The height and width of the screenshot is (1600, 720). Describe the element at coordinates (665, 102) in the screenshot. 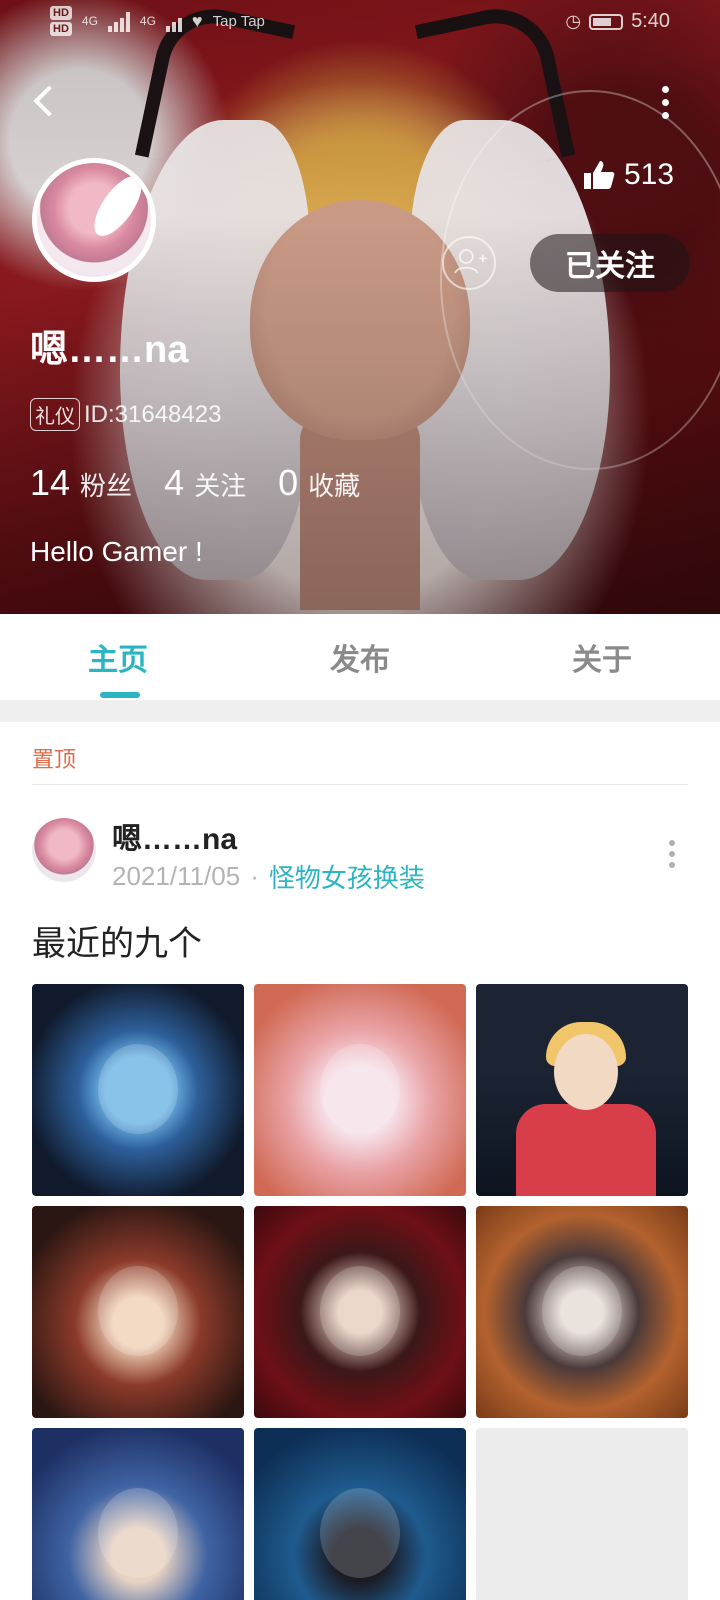

I see `more-vertical-icon` at that location.